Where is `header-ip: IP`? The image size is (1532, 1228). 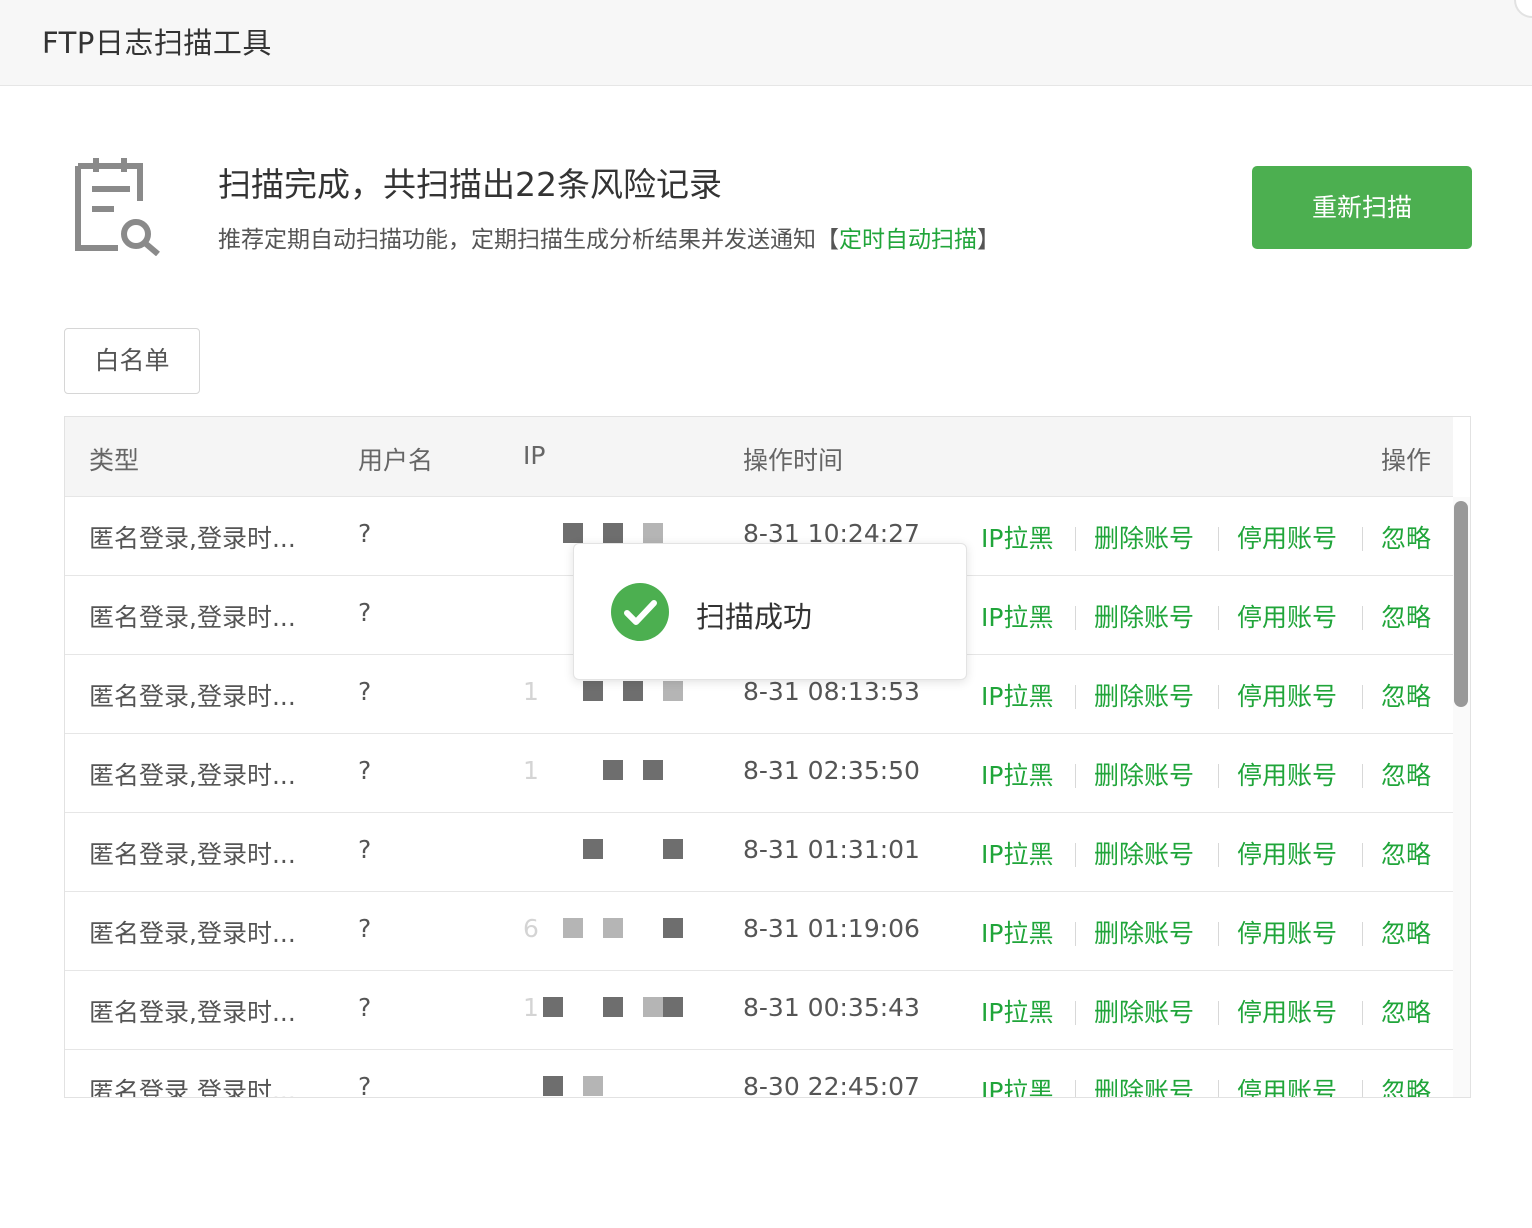 header-ip: IP is located at coordinates (534, 455).